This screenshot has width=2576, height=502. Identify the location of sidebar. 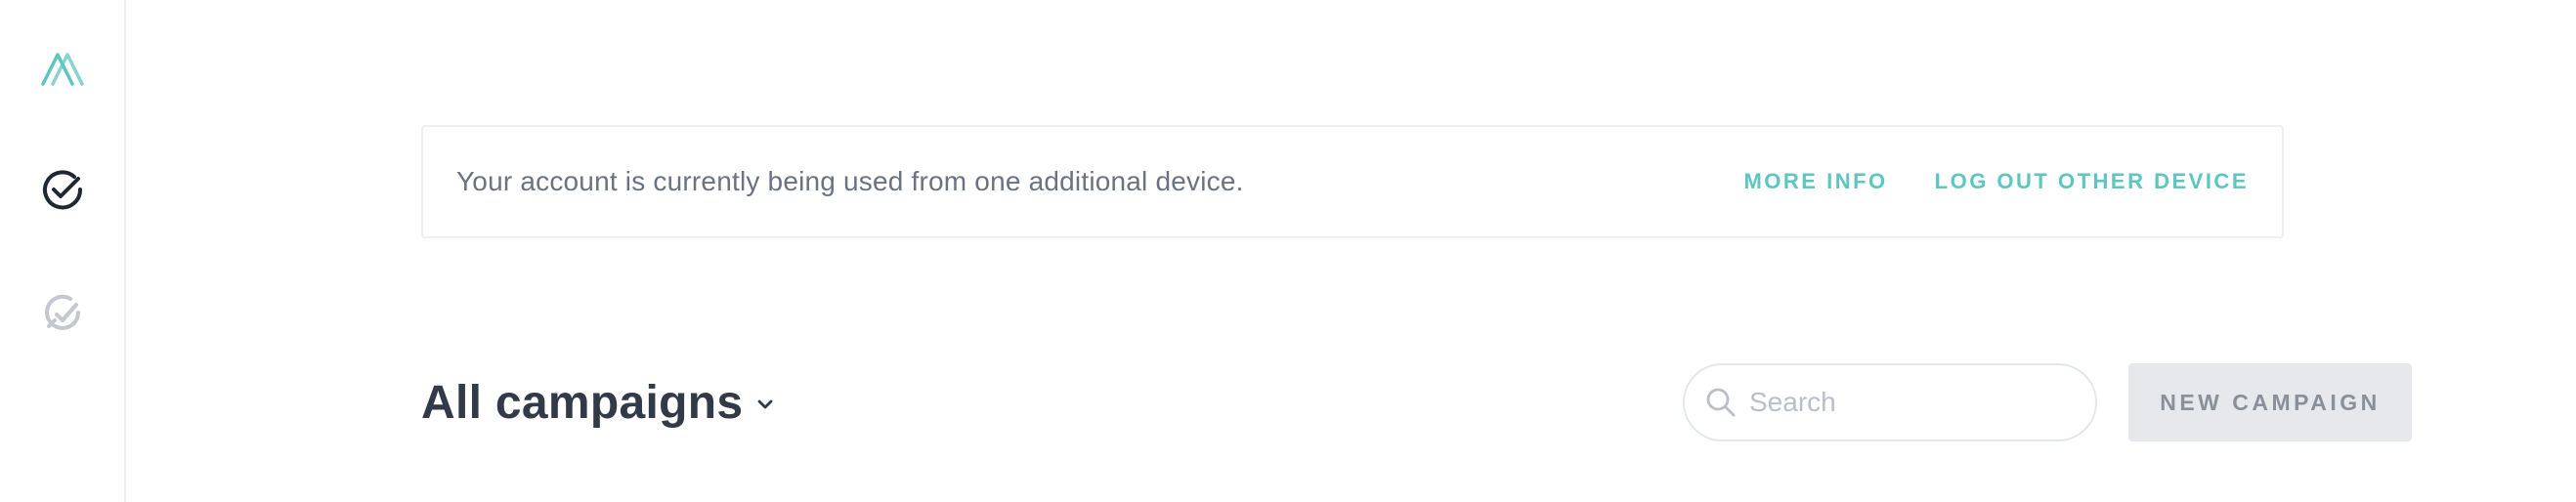
(63, 251).